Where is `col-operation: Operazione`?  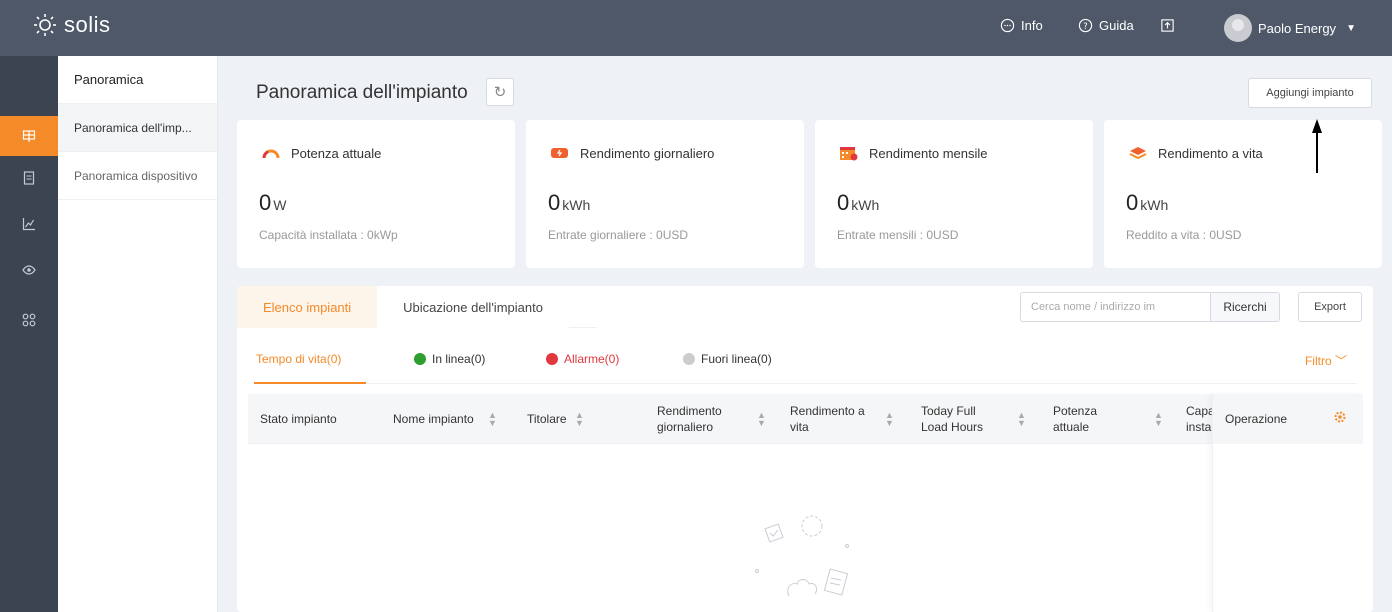 col-operation: Operazione is located at coordinates (1288, 419).